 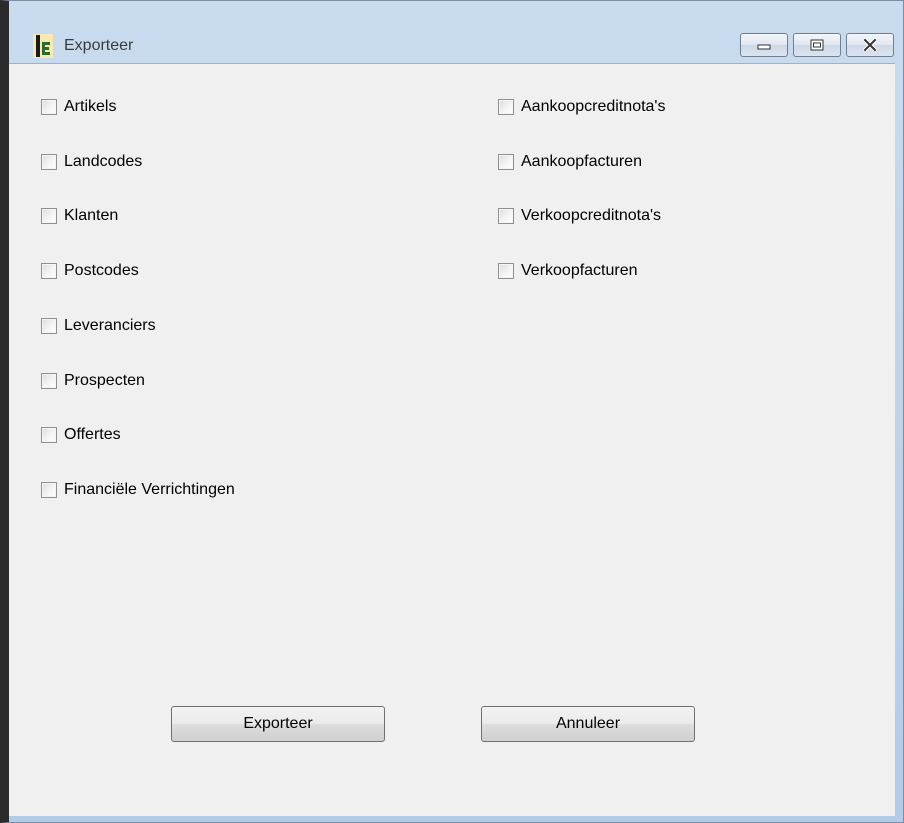 I want to click on checkbox-aankoopcreditnotas: Aankoopcreditnota's, so click(x=581, y=107).